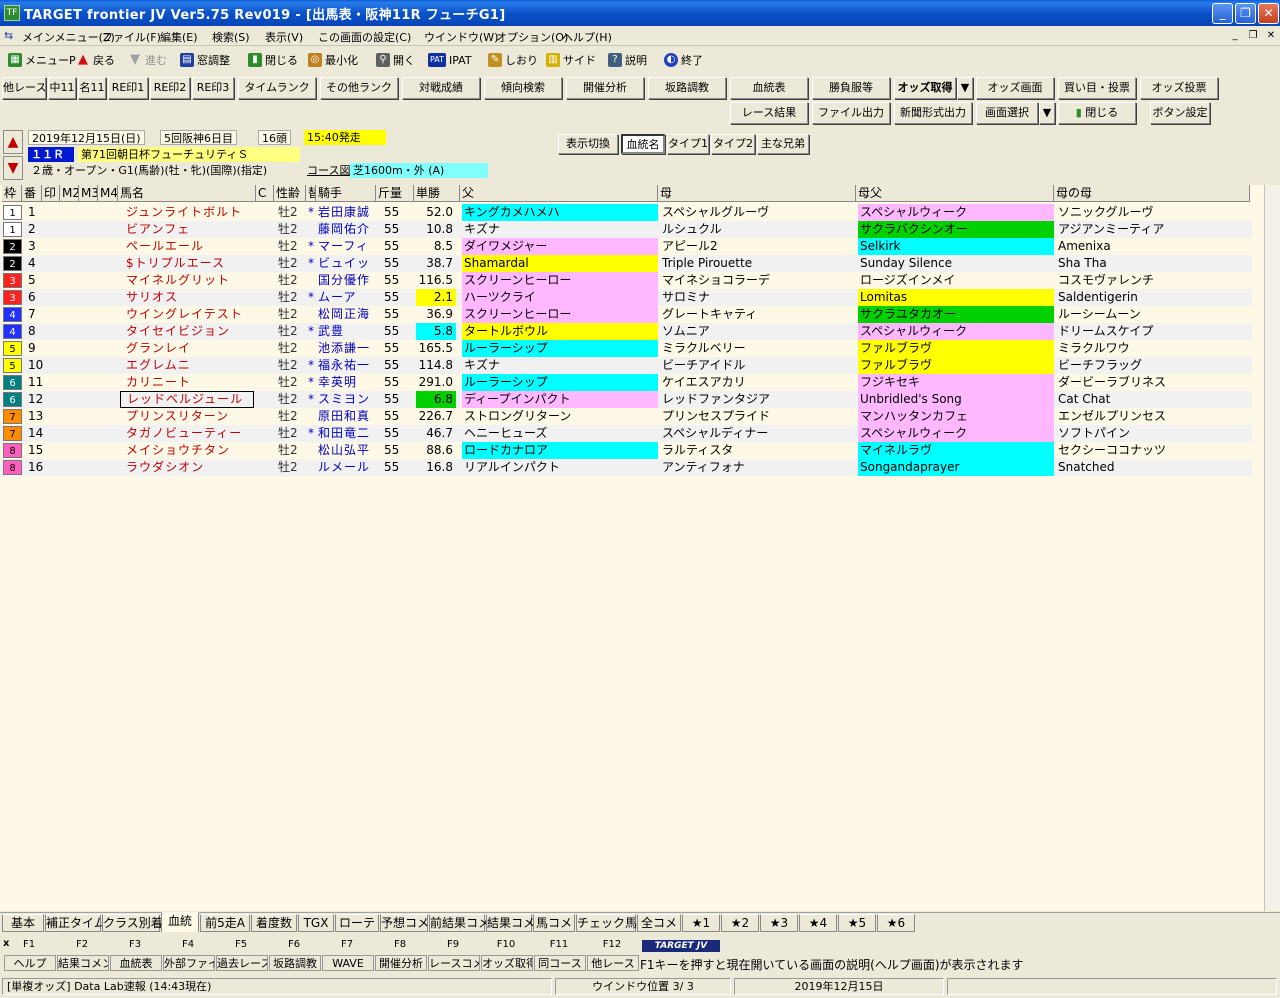  Describe the element at coordinates (13, 142) in the screenshot. I see `prev-race-button: ▲` at that location.